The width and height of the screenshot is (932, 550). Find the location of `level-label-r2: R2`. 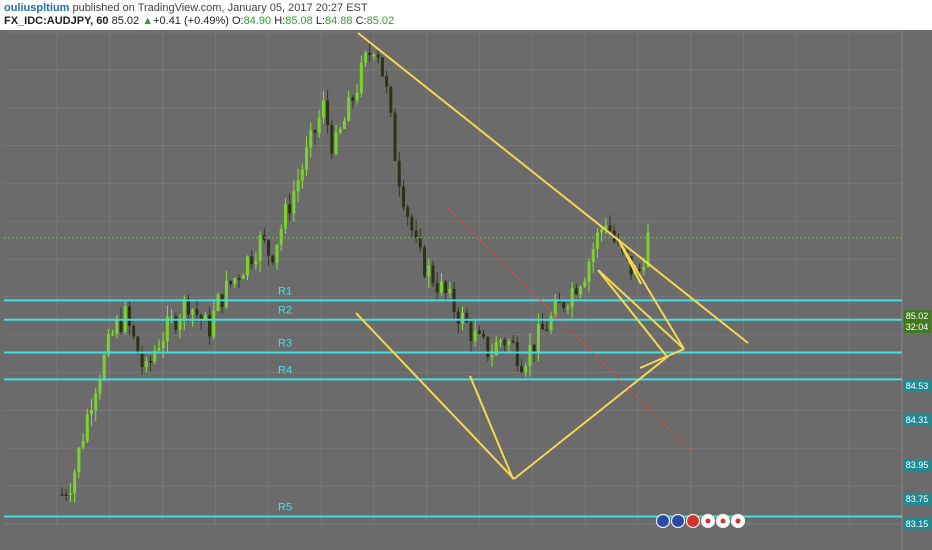

level-label-r2: R2 is located at coordinates (285, 311).